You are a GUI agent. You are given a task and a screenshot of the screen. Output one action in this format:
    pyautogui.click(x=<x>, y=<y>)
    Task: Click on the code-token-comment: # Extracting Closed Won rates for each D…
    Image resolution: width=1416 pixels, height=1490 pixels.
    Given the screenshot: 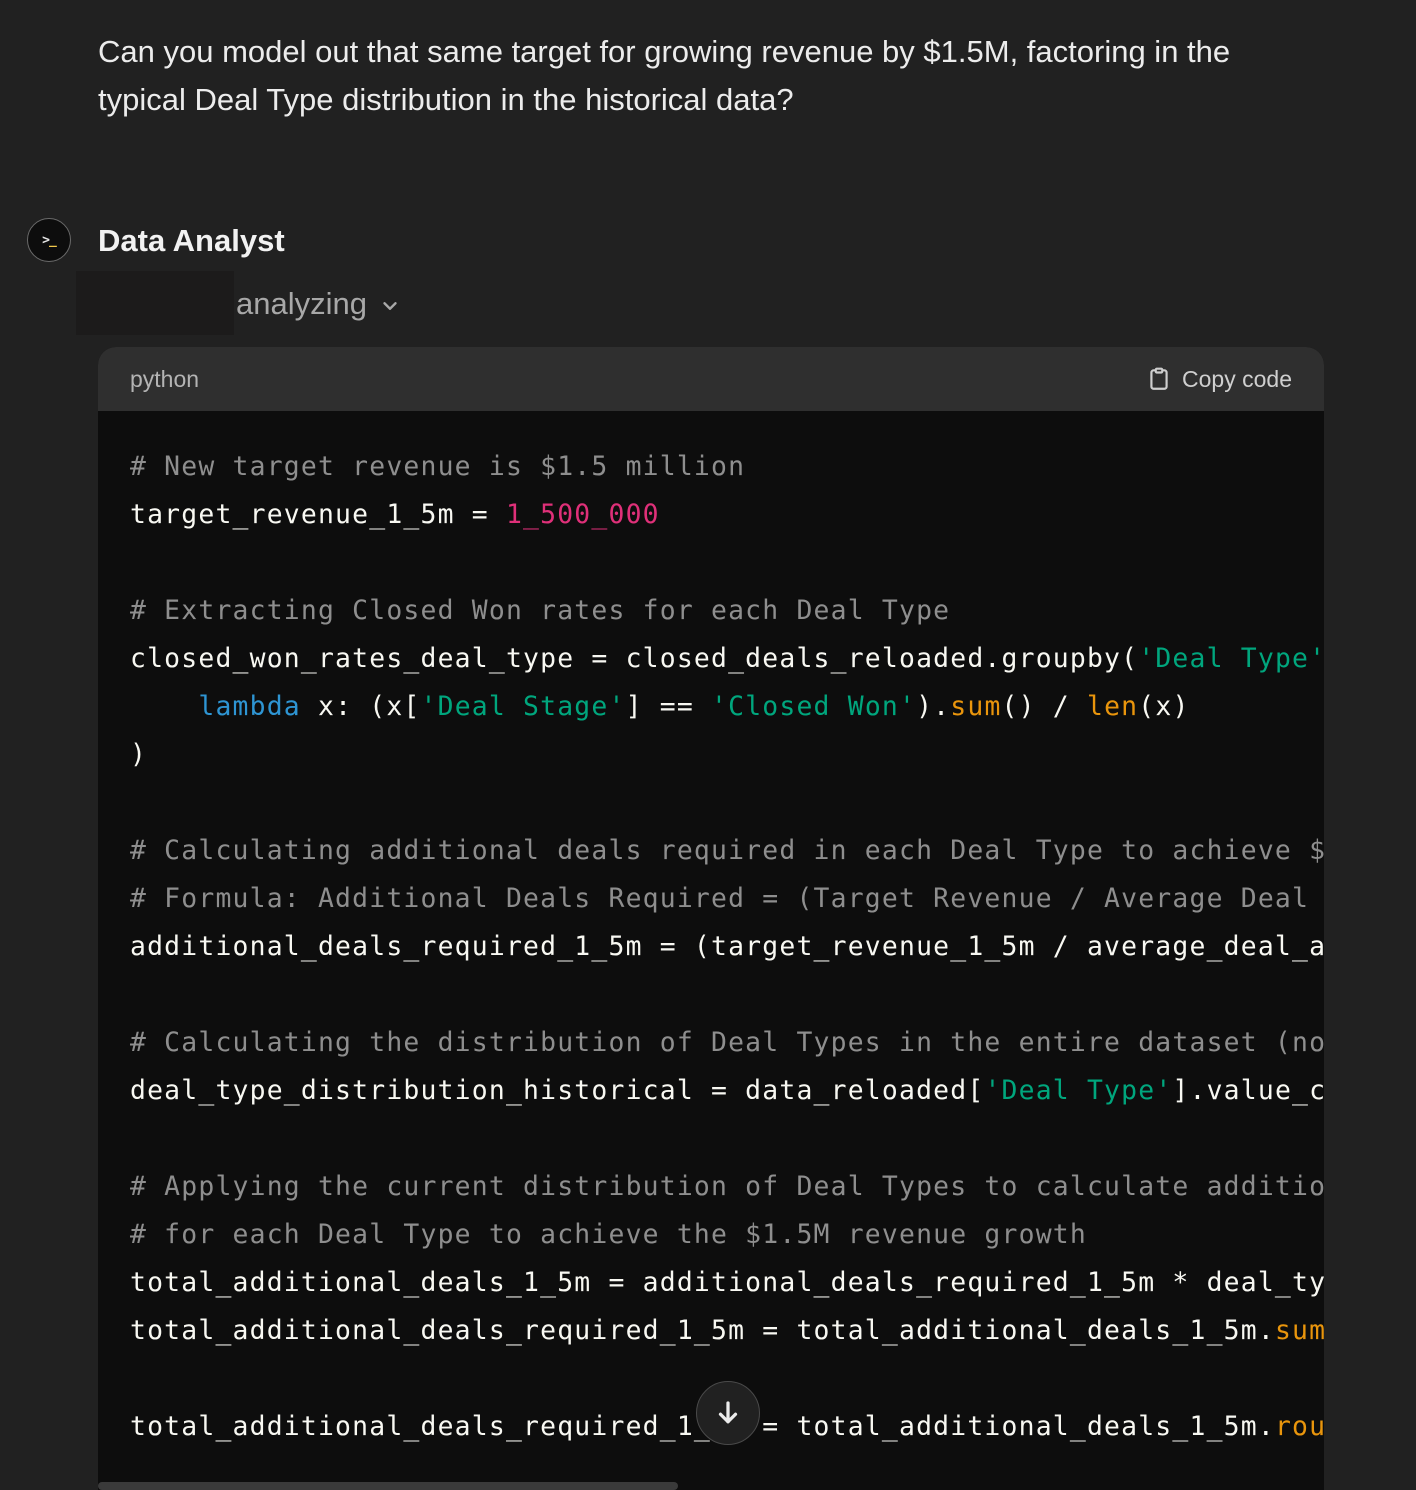 What is the action you would take?
    pyautogui.click(x=540, y=610)
    